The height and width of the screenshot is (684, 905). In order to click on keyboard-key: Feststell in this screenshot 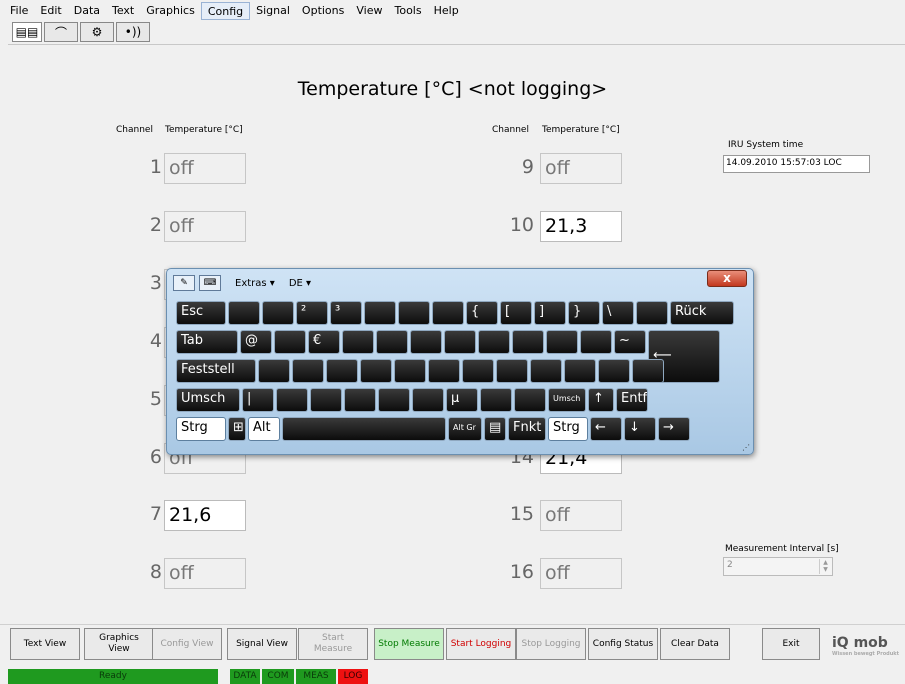, I will do `click(216, 371)`.